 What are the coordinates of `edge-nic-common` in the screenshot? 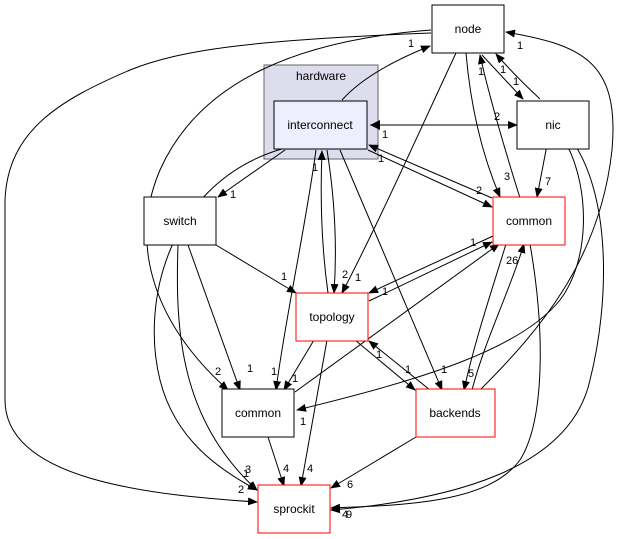 It's located at (541, 171).